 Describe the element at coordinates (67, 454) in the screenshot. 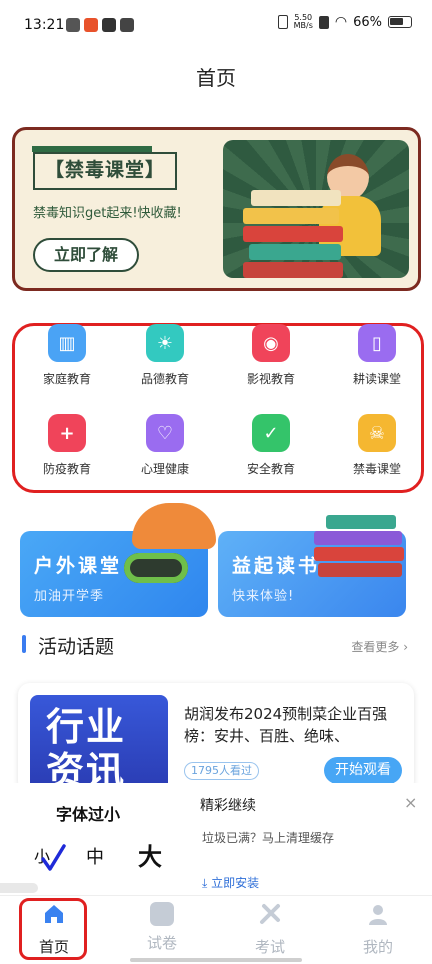

I see `category-epidemic-education: + 防疫教育` at that location.